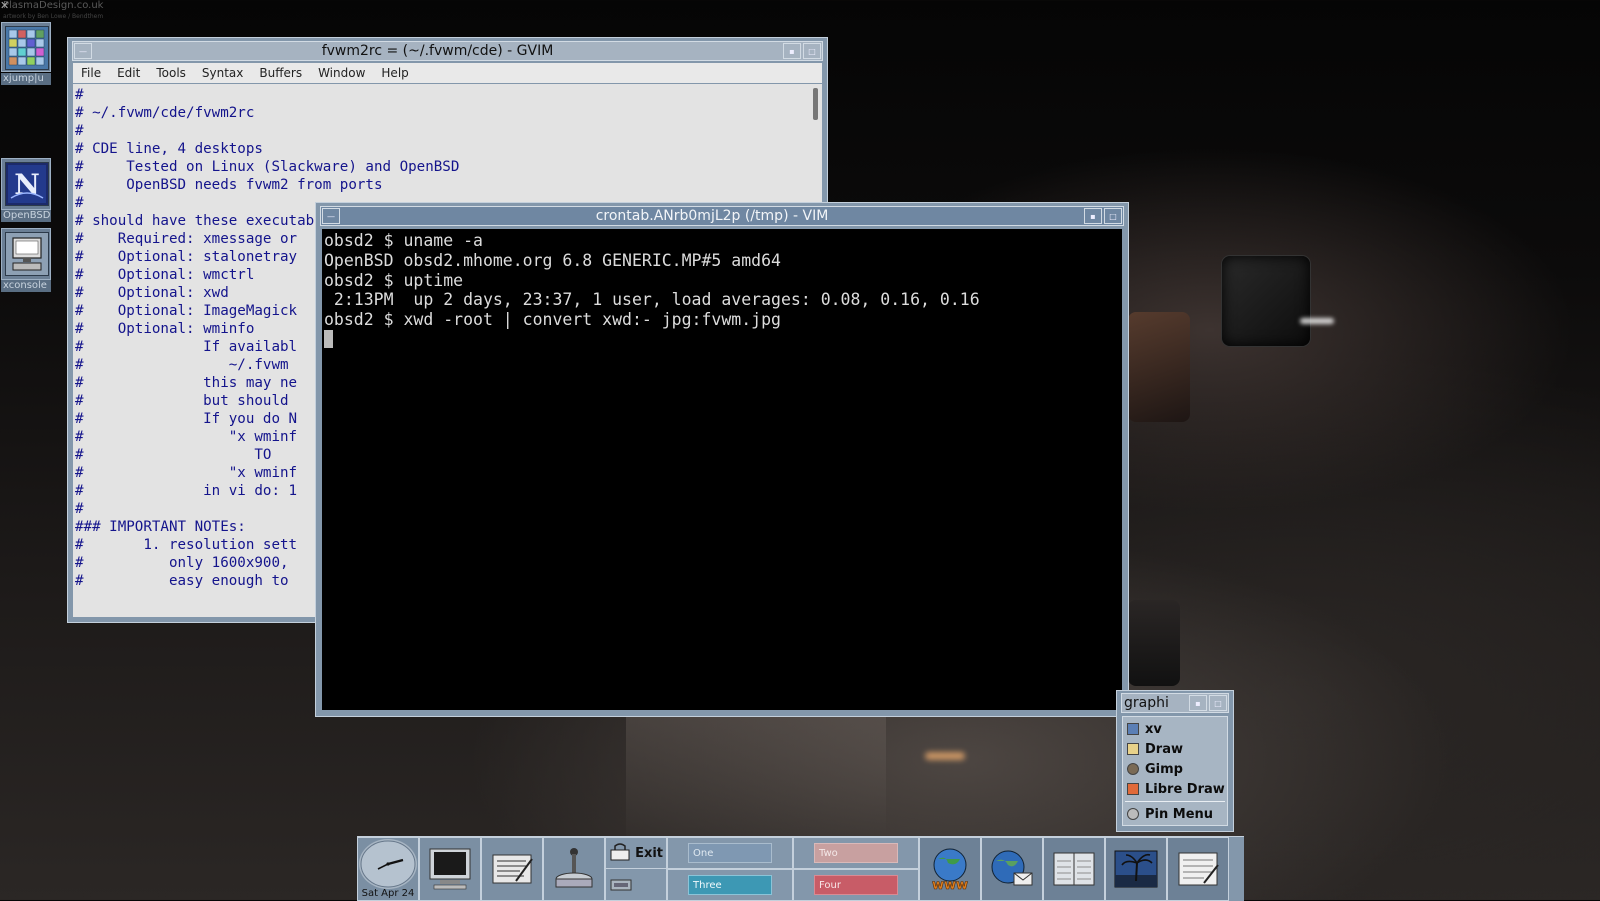 The width and height of the screenshot is (1600, 901). I want to click on workspace-three: Three, so click(730, 885).